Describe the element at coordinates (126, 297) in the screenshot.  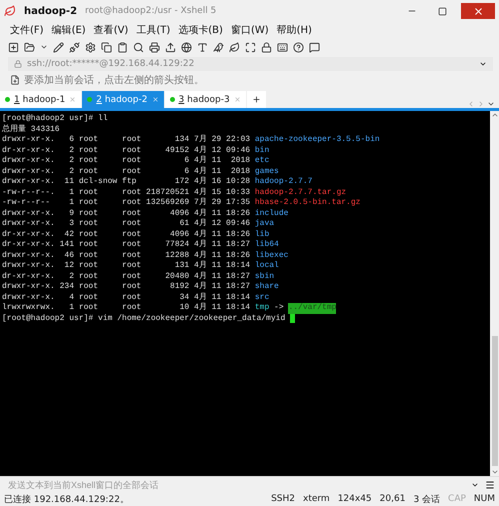
I see `file-info: drwxr-xr-x. 4 root root 34 4月 11 18:14` at that location.